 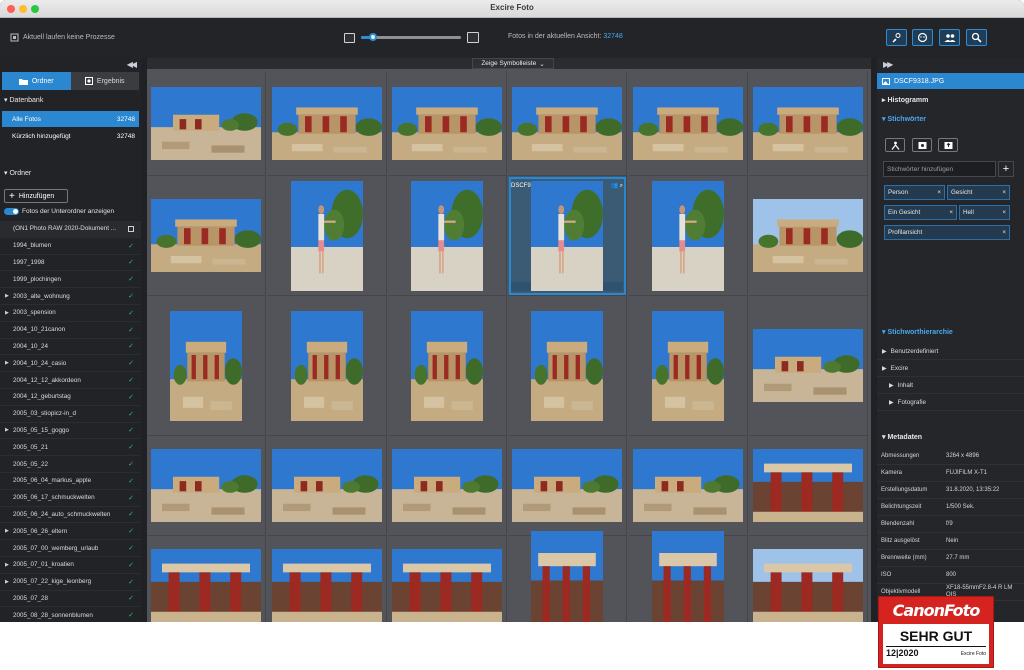 What do you see at coordinates (473, 37) in the screenshot?
I see `large-thumbnail-icon` at bounding box center [473, 37].